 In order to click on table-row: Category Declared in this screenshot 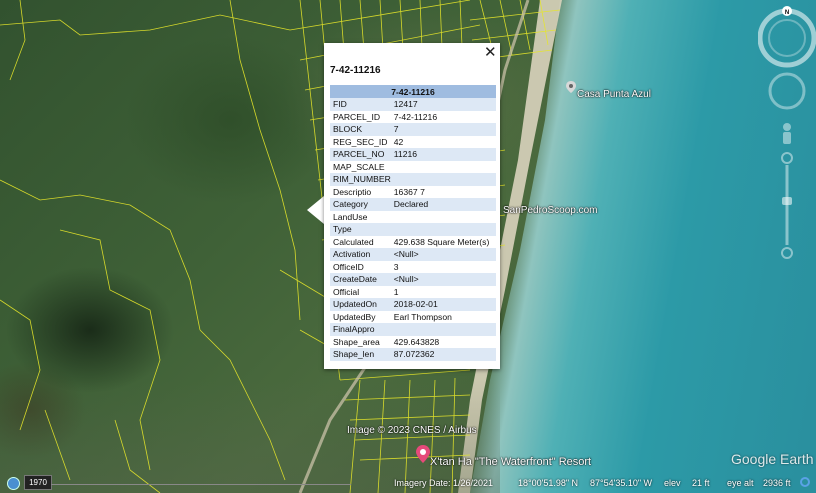, I will do `click(413, 204)`.